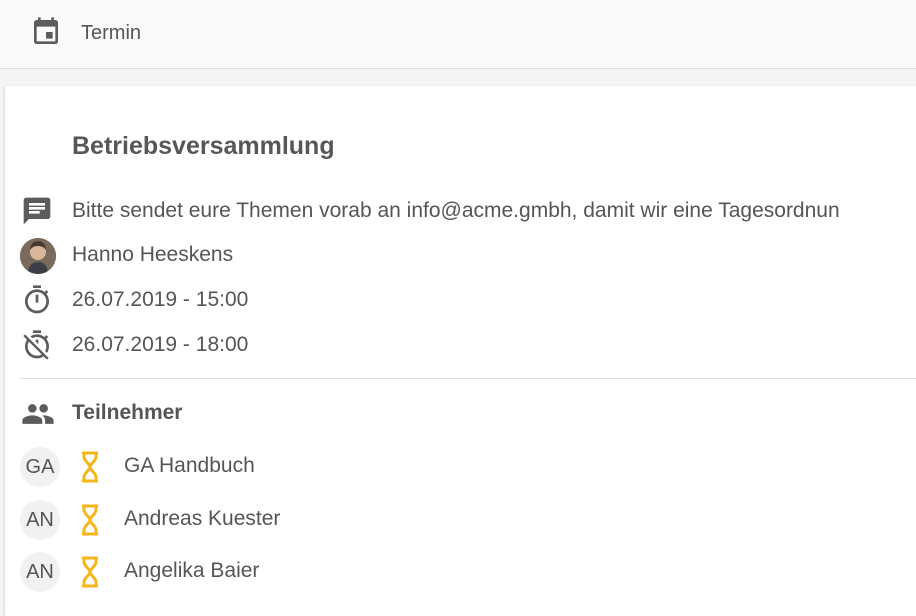 Image resolution: width=916 pixels, height=616 pixels. What do you see at coordinates (38, 414) in the screenshot?
I see `people-icon` at bounding box center [38, 414].